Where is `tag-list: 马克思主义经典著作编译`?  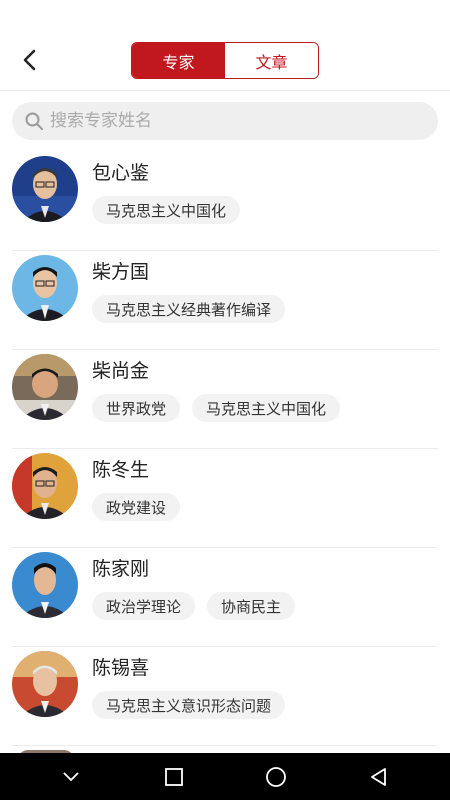 tag-list: 马克思主义经典著作编译 is located at coordinates (189, 309).